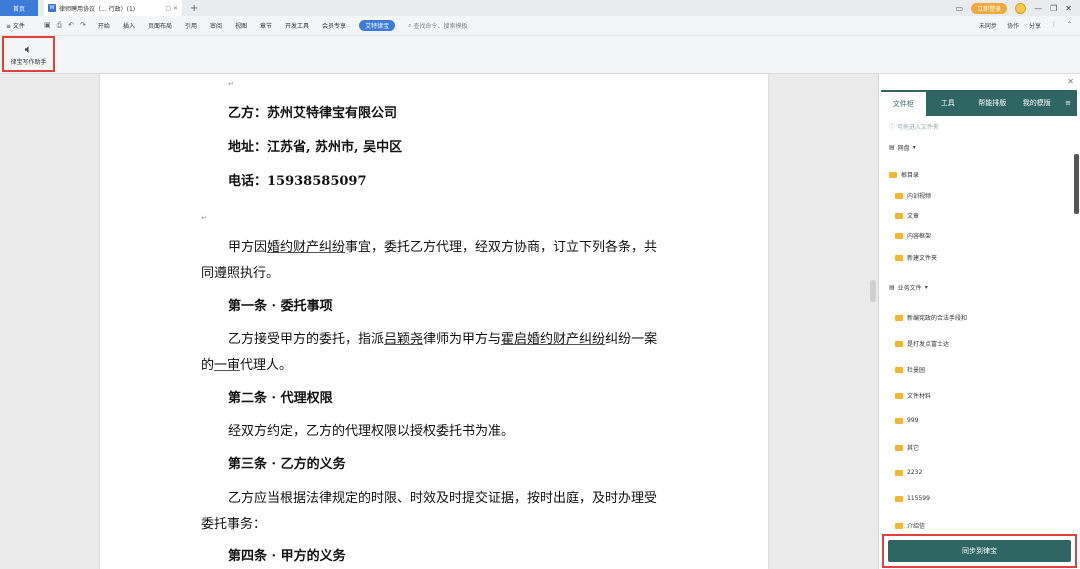  Describe the element at coordinates (1070, 81) in the screenshot. I see `close-panel-icon: ✕` at that location.